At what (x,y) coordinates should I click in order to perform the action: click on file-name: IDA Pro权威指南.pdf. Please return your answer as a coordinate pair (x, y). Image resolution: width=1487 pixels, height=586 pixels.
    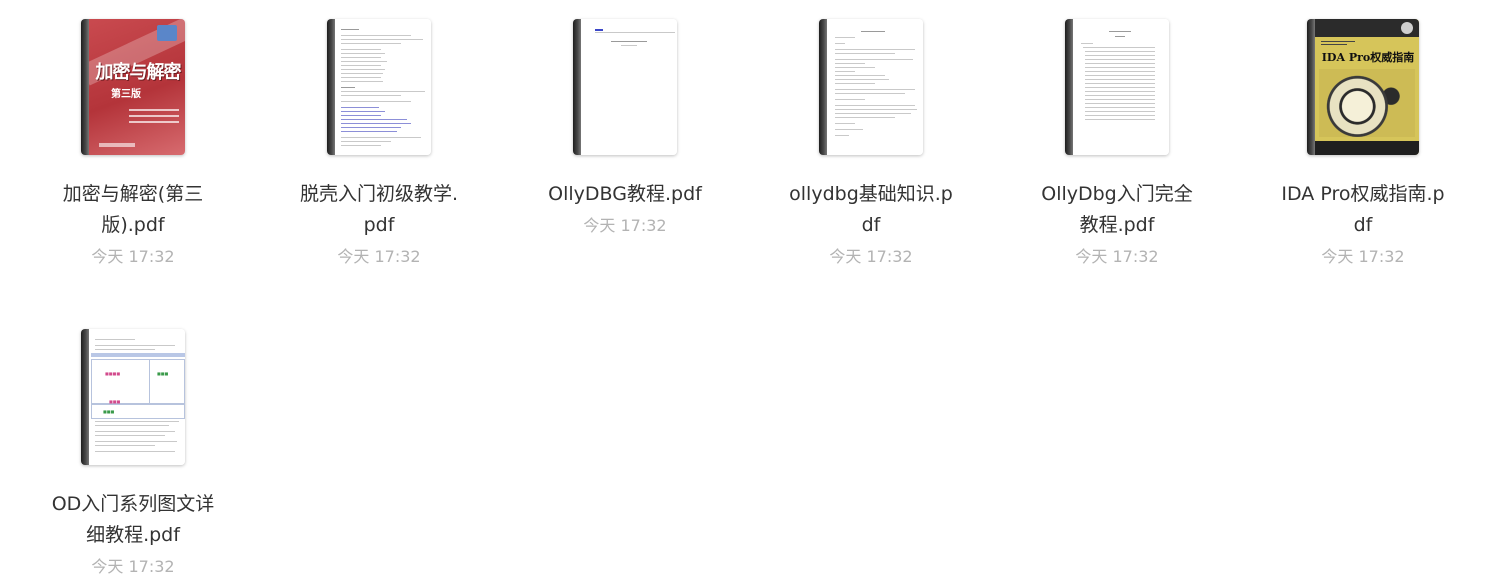
    Looking at the image, I should click on (1363, 210).